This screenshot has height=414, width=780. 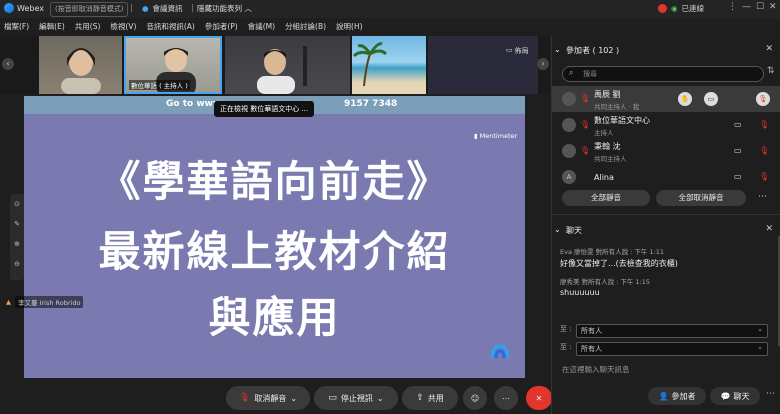 What do you see at coordinates (735, 396) in the screenshot?
I see `chat-panel-button: 💬 聊天` at bounding box center [735, 396].